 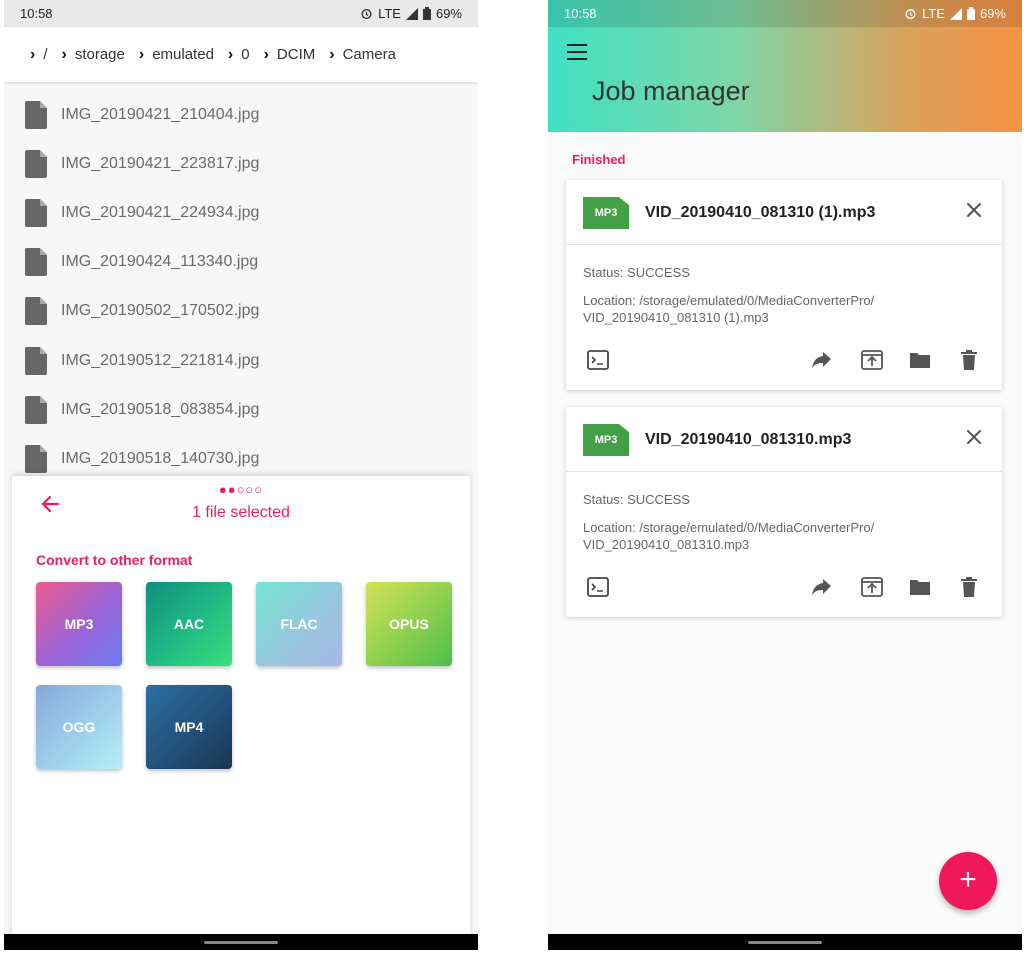 What do you see at coordinates (160, 262) in the screenshot?
I see `file-name: IMG_20190424_113340.jpg` at bounding box center [160, 262].